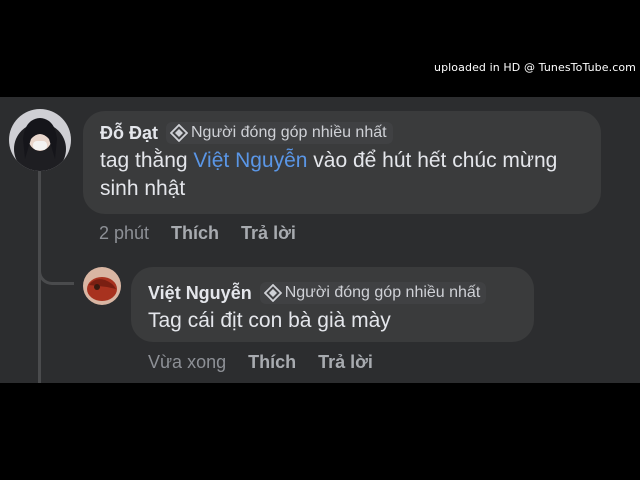 This screenshot has height=480, width=640. Describe the element at coordinates (432, 160) in the screenshot. I see `comment-text-part: vào để hút hết chúc mừng` at that location.